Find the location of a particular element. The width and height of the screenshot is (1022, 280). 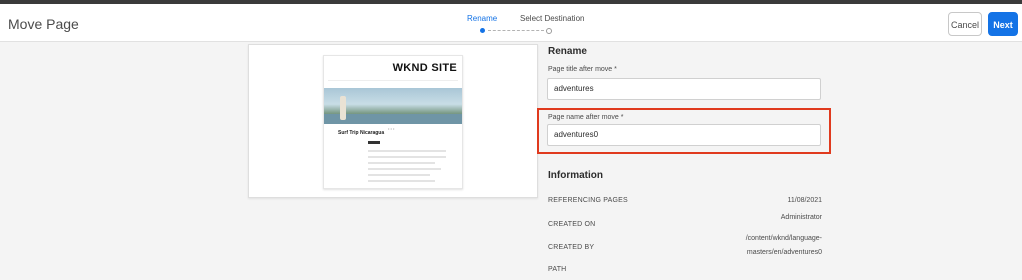

thumbnail-nav-divider is located at coordinates (393, 80).